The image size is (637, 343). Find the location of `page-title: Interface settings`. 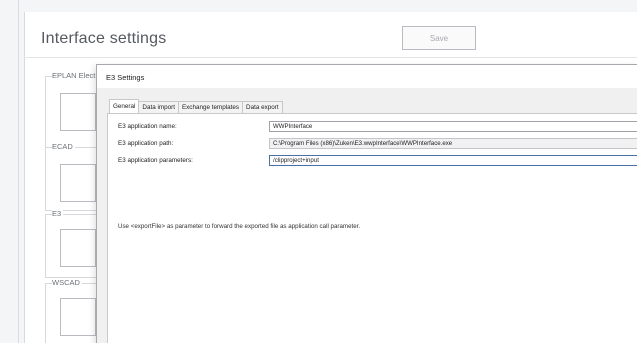

page-title: Interface settings is located at coordinates (104, 38).